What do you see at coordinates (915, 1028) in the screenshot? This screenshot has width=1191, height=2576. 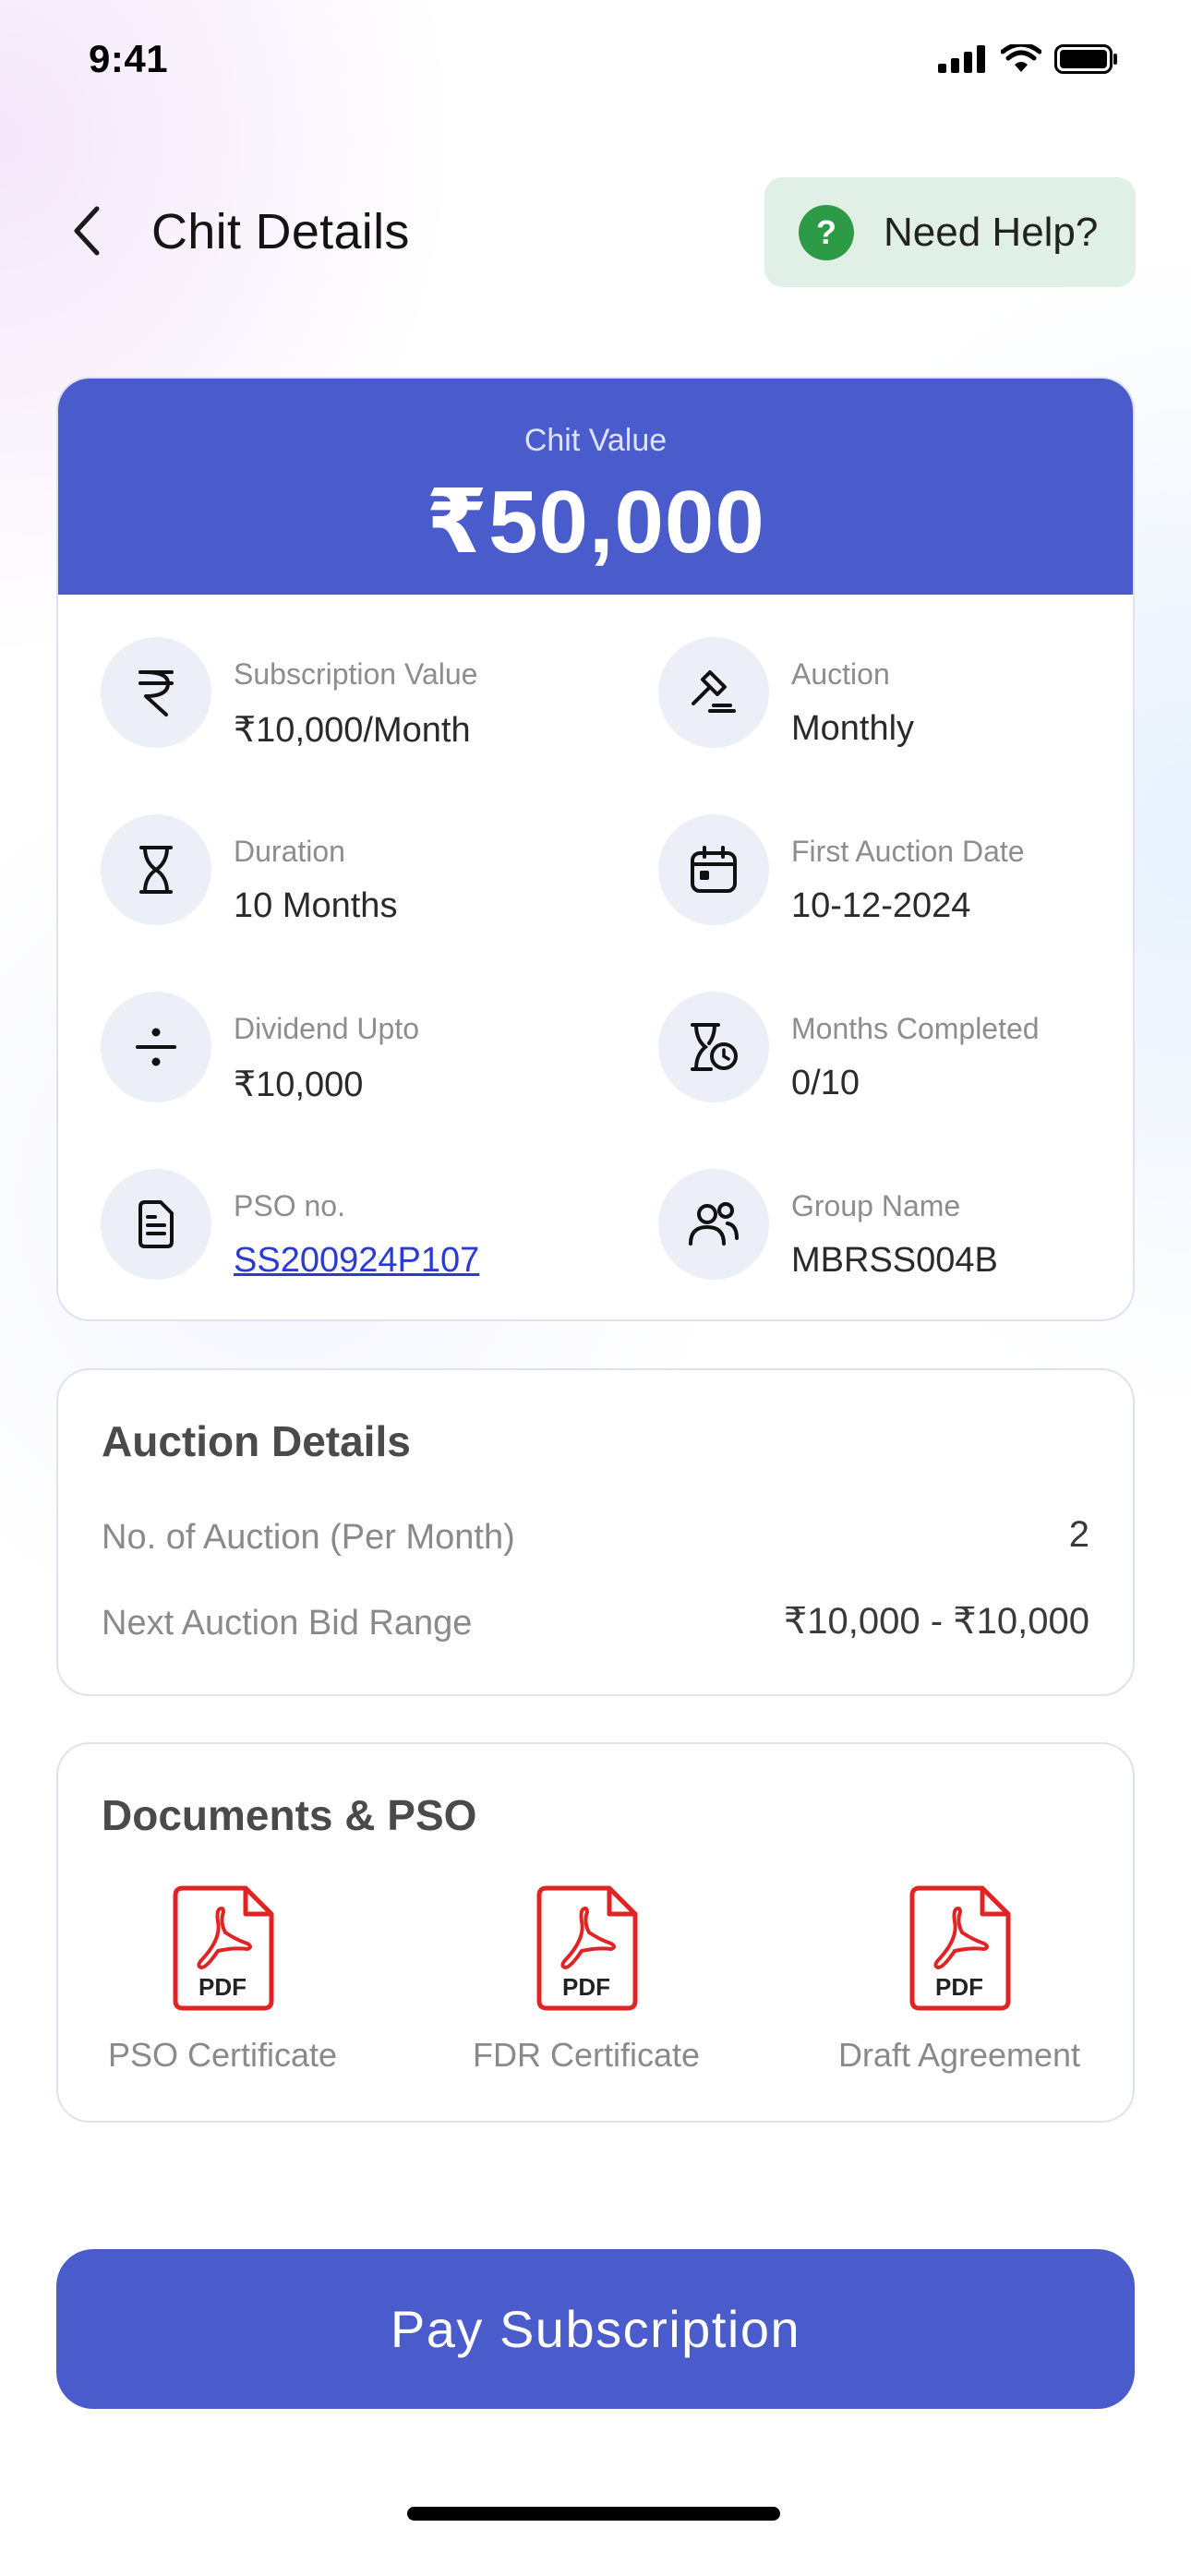 I see `detail-label: Months Completed` at bounding box center [915, 1028].